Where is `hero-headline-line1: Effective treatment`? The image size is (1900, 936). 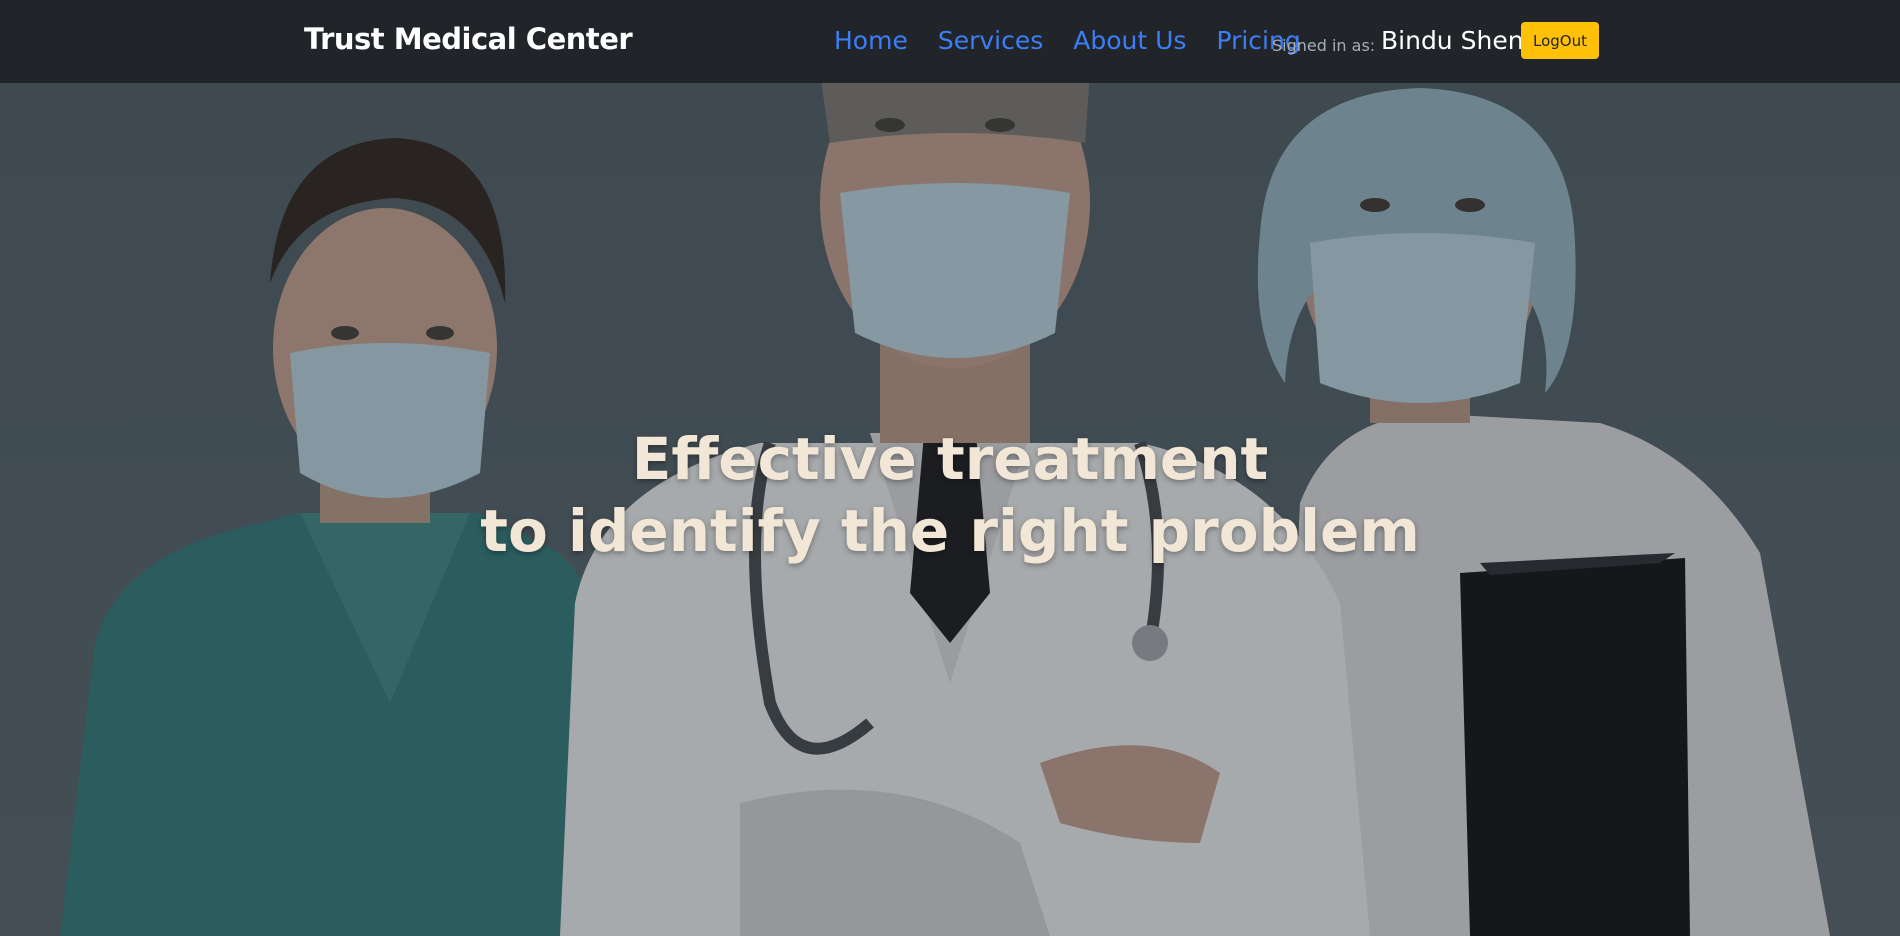
hero-headline-line1: Effective treatment is located at coordinates (950, 459).